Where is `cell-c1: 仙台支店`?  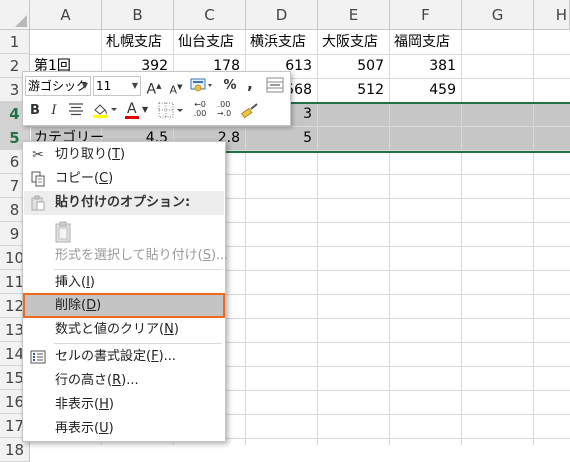 cell-c1: 仙台支店 is located at coordinates (212, 42).